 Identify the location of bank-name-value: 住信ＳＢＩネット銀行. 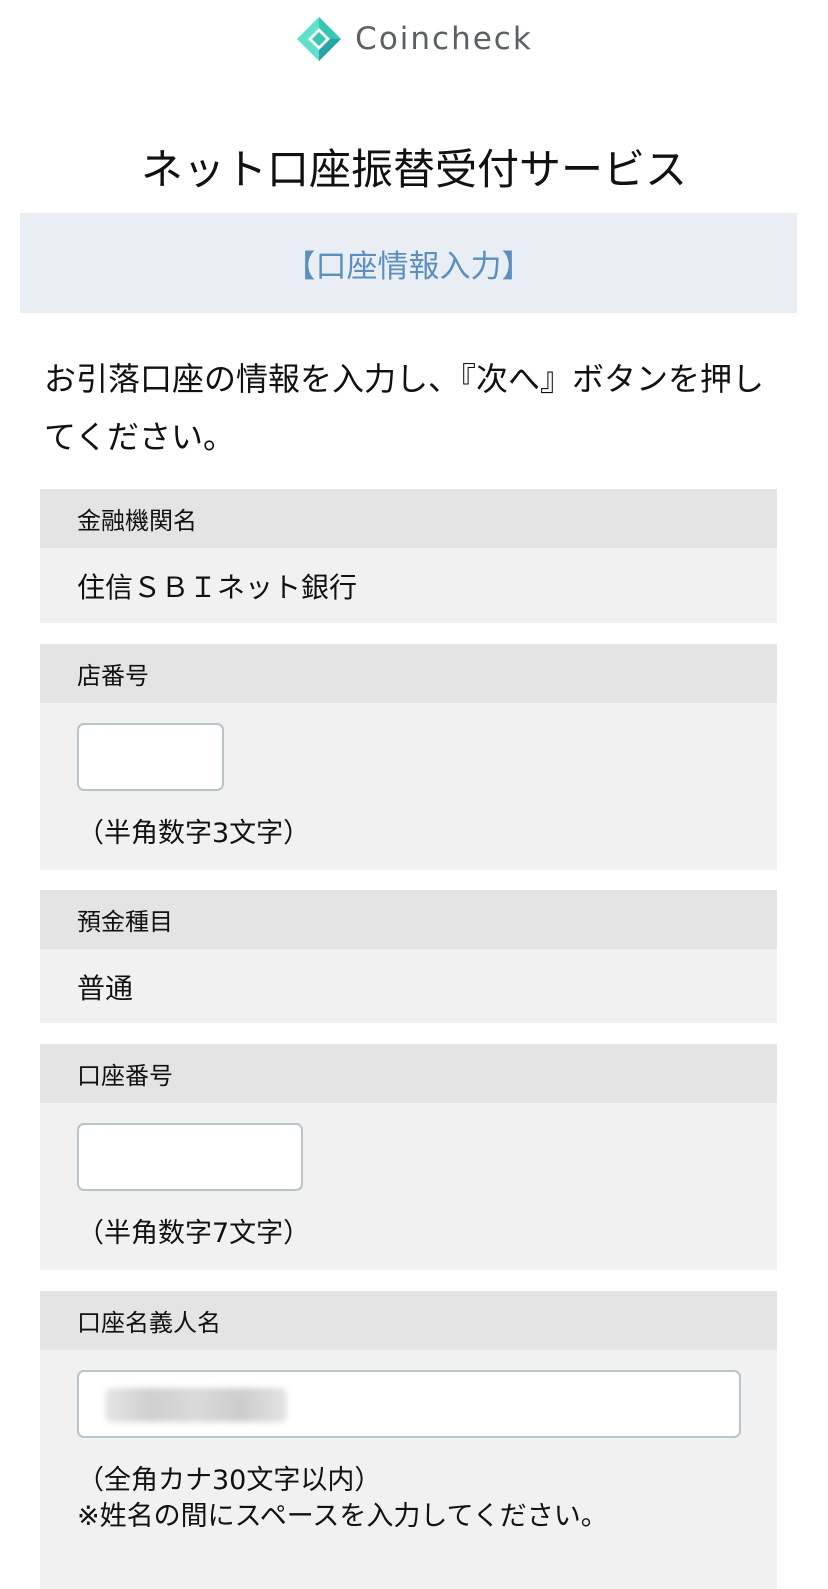
(217, 587).